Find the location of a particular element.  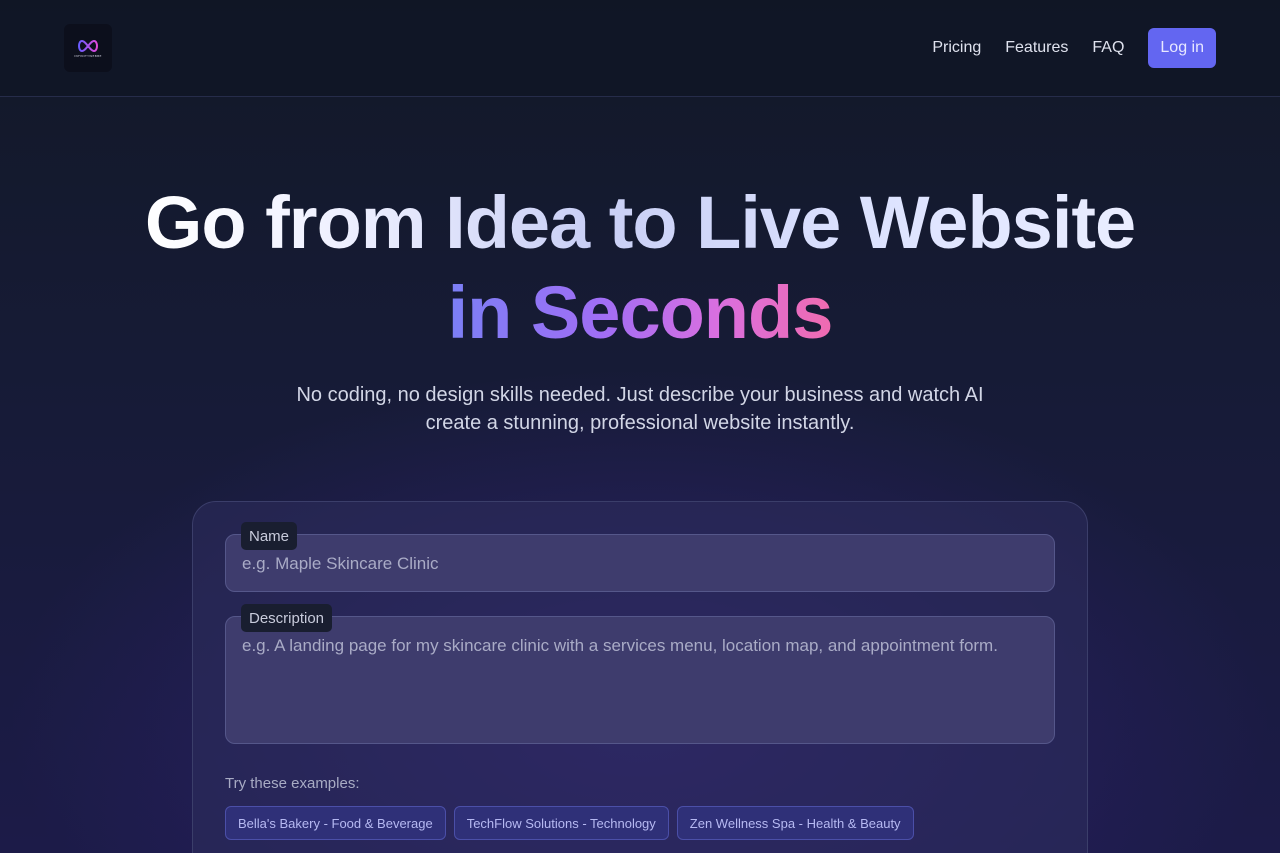

hero-title-line2: in Seconds is located at coordinates (640, 313).